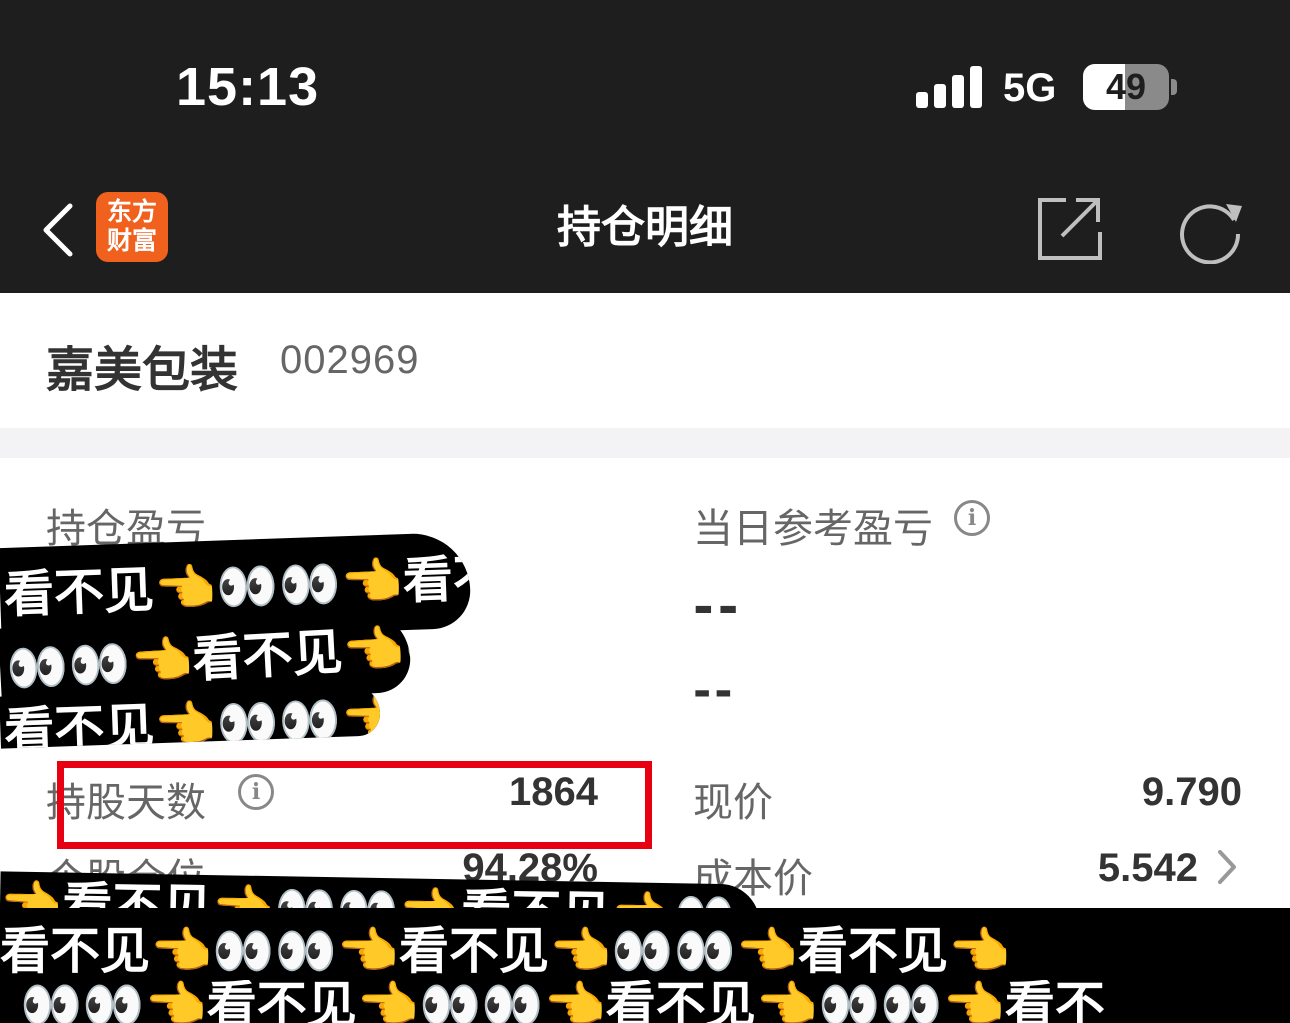 The image size is (1290, 1023). What do you see at coordinates (131, 240) in the screenshot?
I see `logo-line-2: 财富` at bounding box center [131, 240].